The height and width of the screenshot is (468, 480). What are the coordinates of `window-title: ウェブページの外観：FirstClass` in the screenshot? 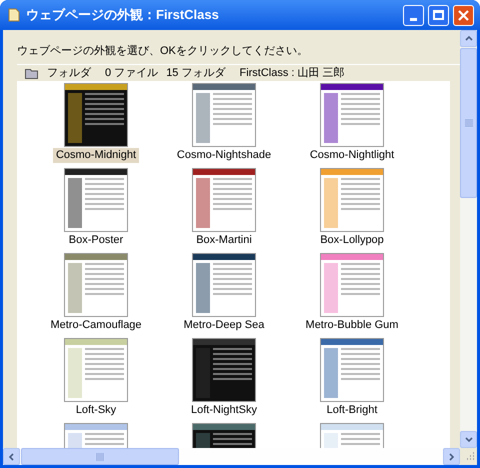 It's located at (123, 15).